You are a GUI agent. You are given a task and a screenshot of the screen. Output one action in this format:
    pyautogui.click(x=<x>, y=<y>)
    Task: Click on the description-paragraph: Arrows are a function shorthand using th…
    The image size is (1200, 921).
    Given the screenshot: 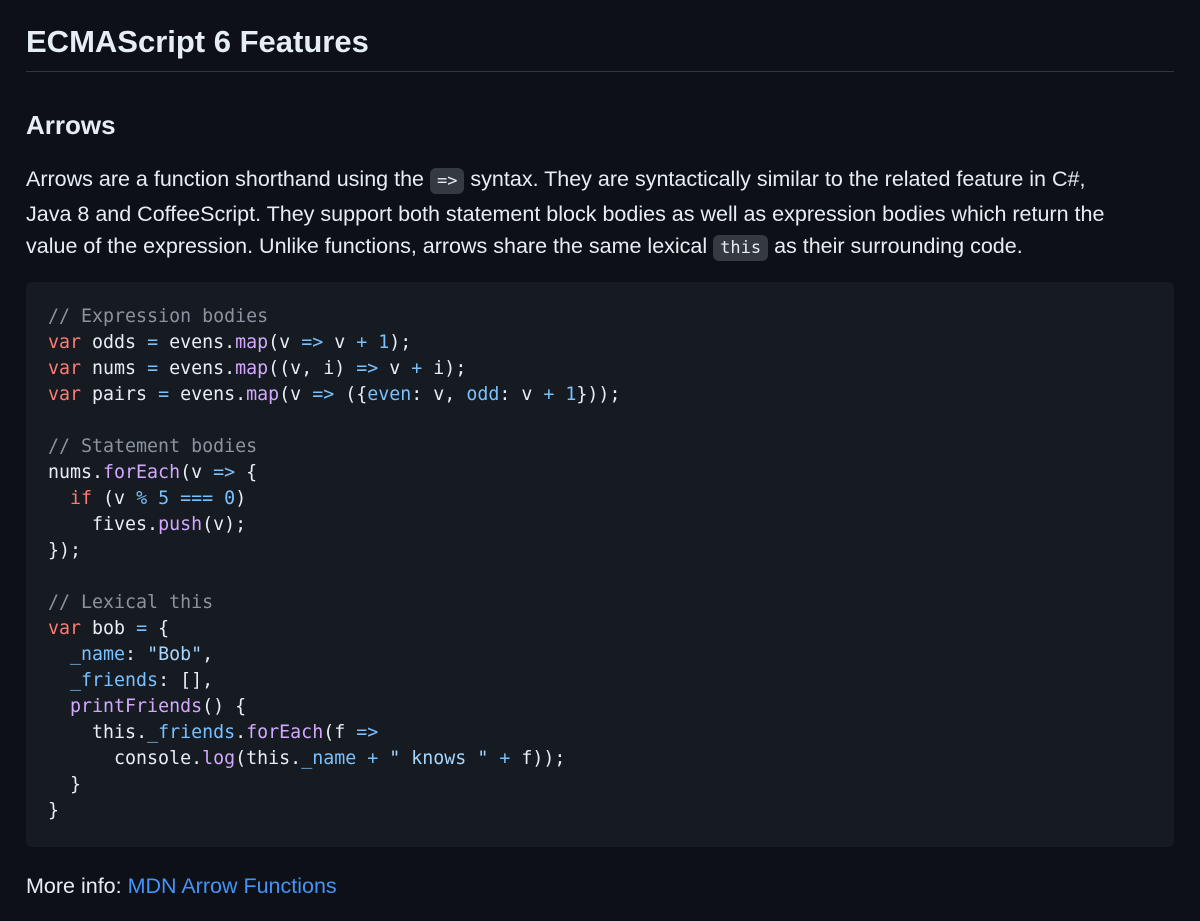 What is the action you would take?
    pyautogui.click(x=600, y=214)
    